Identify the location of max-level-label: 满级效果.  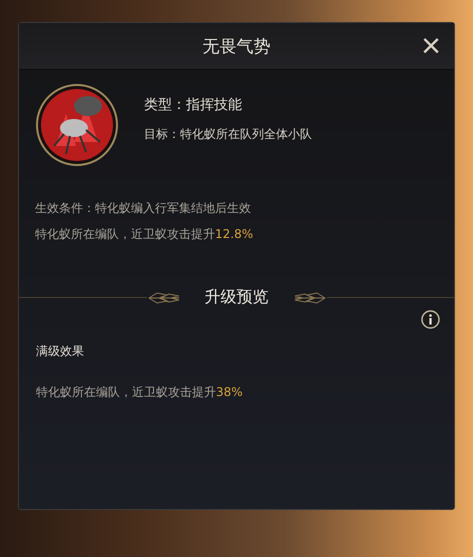
(60, 351).